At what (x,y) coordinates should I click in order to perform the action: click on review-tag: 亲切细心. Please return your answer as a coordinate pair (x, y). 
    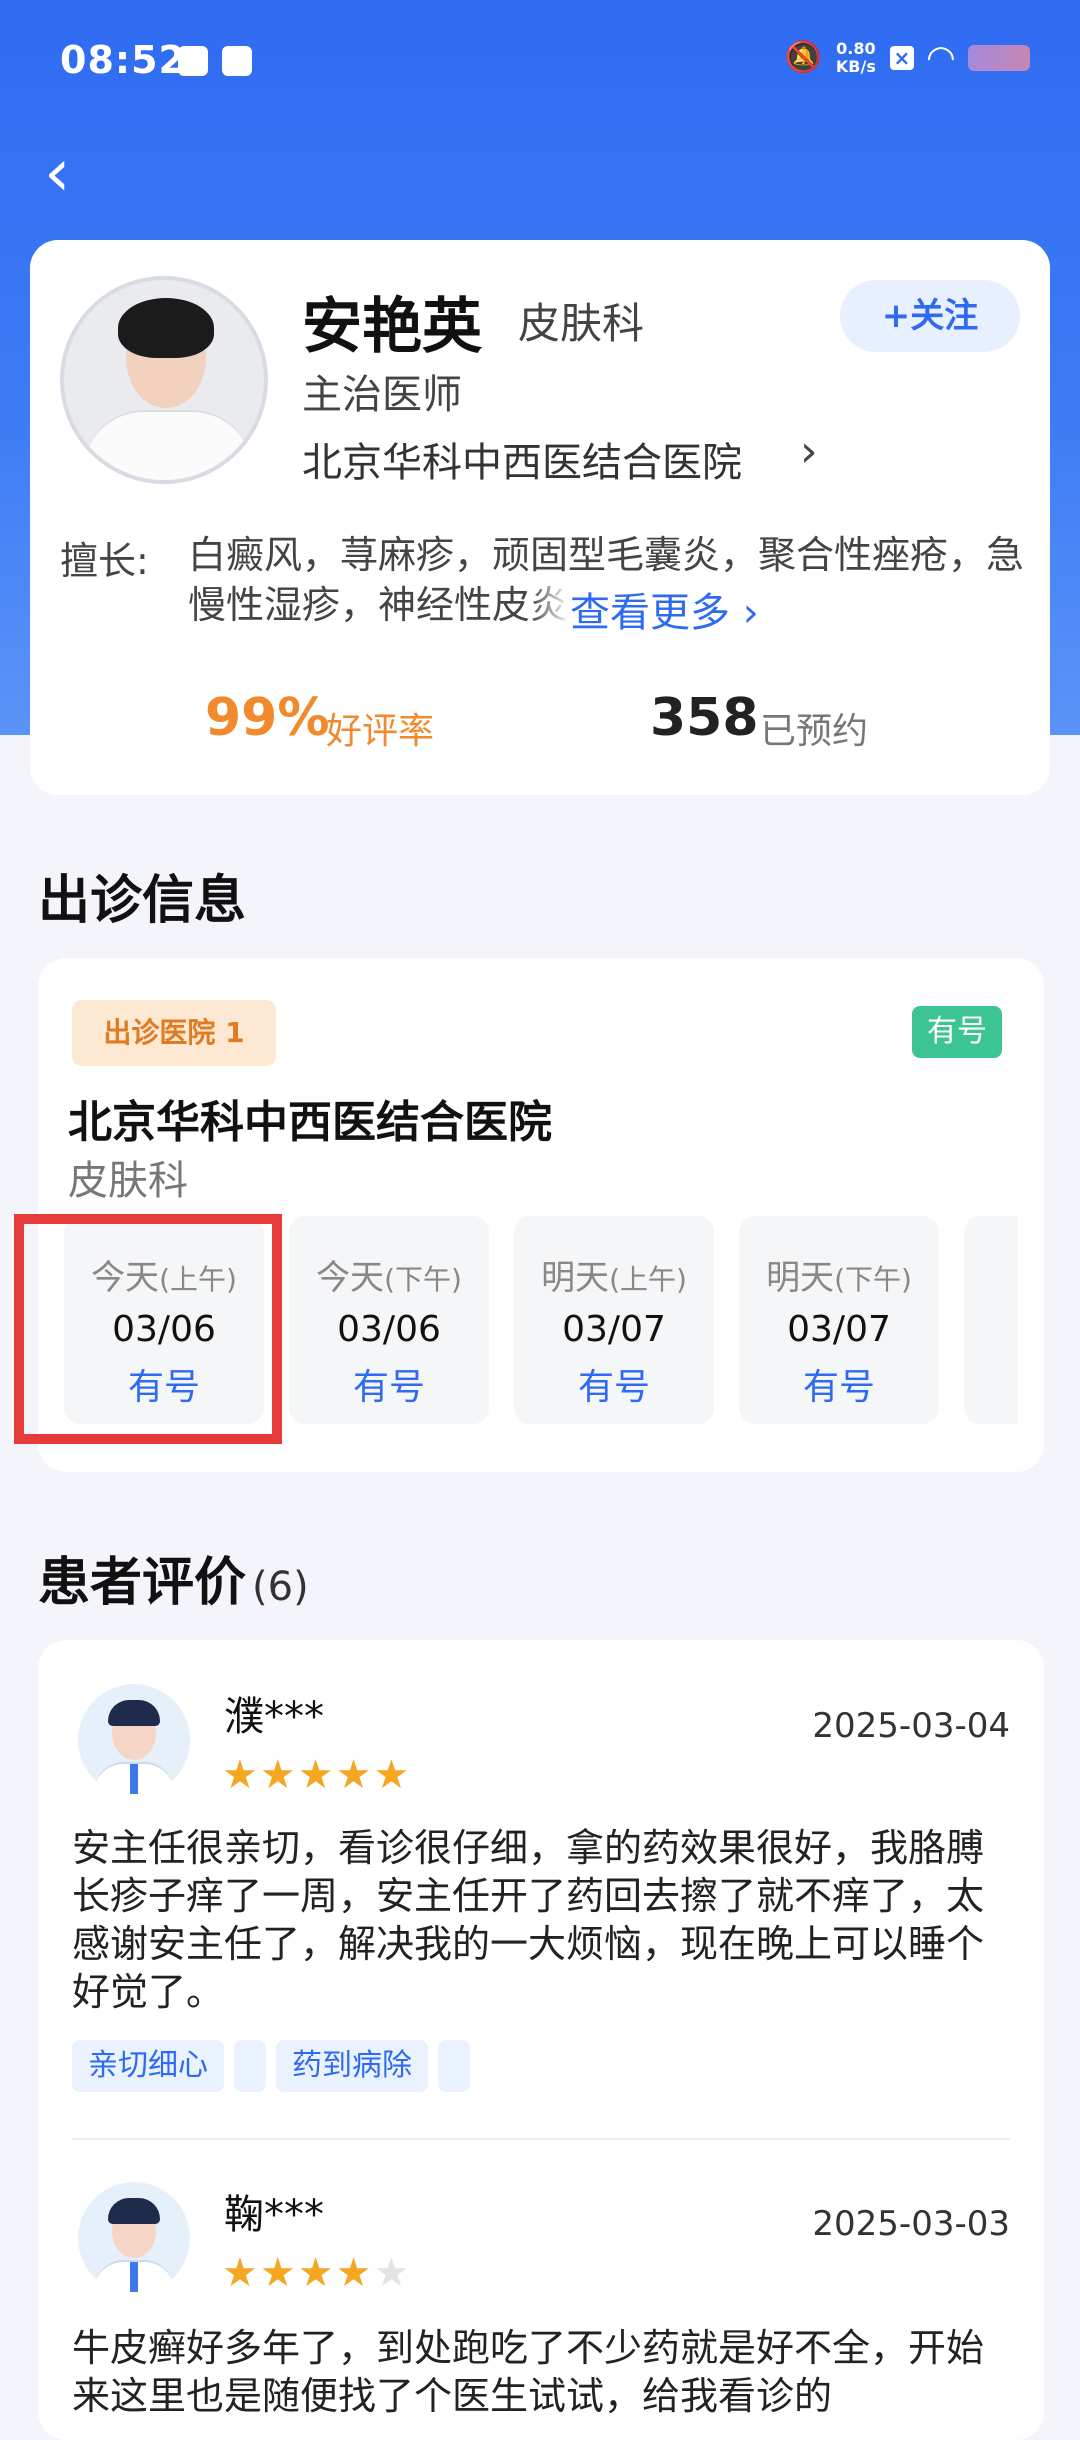
    Looking at the image, I should click on (148, 2066).